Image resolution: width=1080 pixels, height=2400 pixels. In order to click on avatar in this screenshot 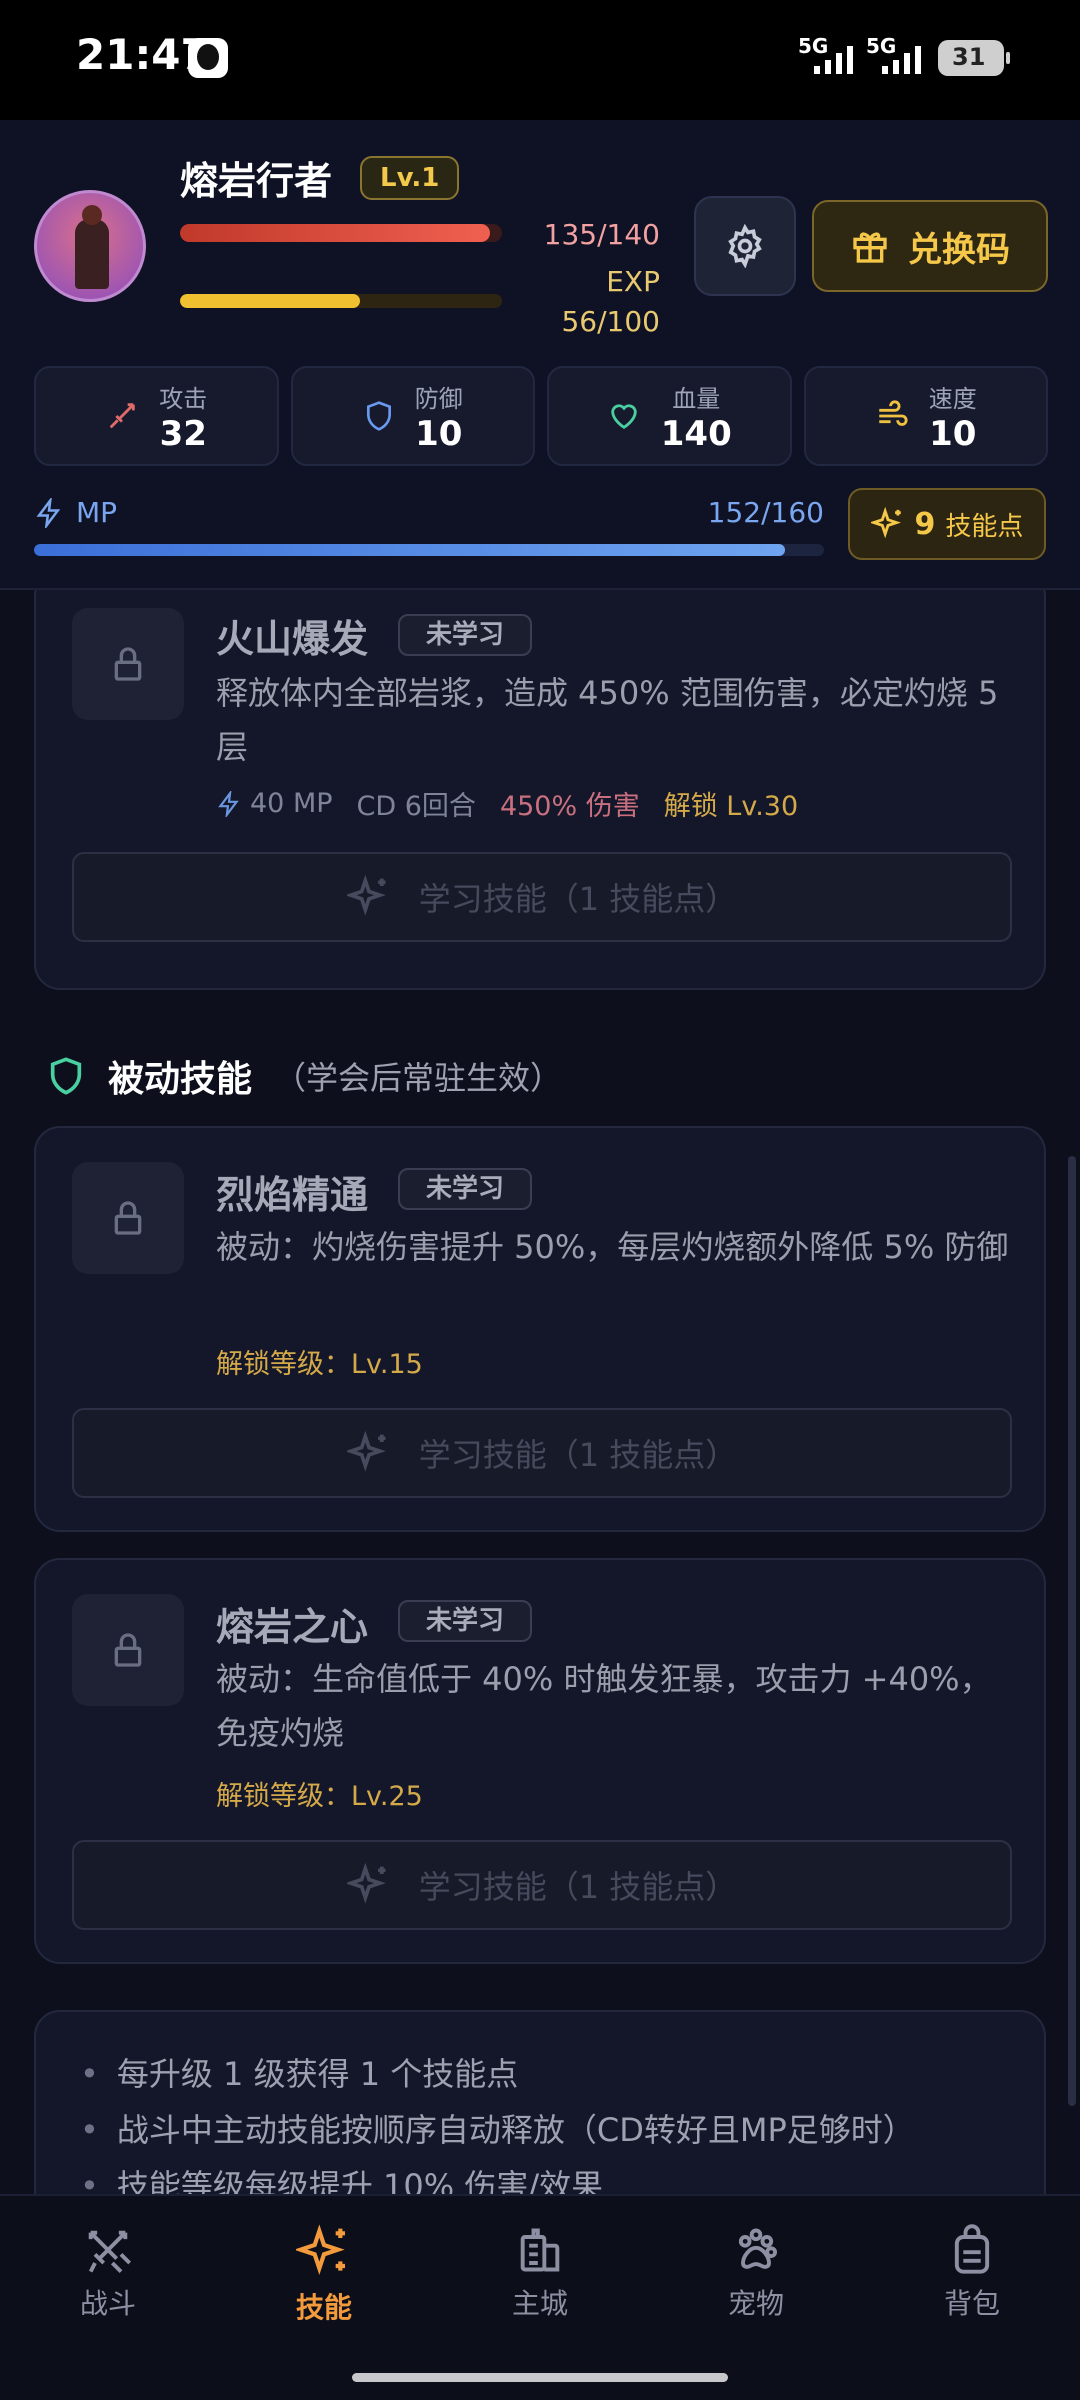, I will do `click(90, 246)`.